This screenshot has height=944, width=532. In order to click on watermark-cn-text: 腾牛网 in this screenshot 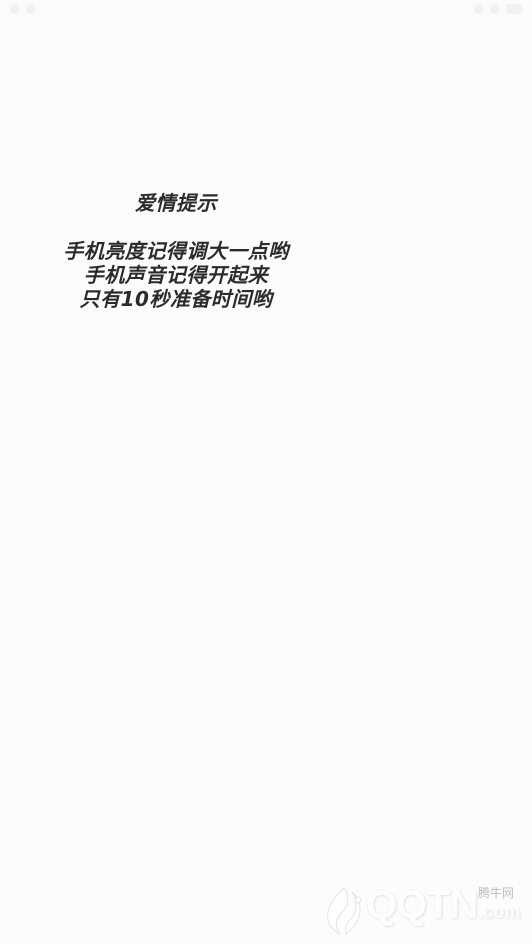, I will do `click(495, 893)`.